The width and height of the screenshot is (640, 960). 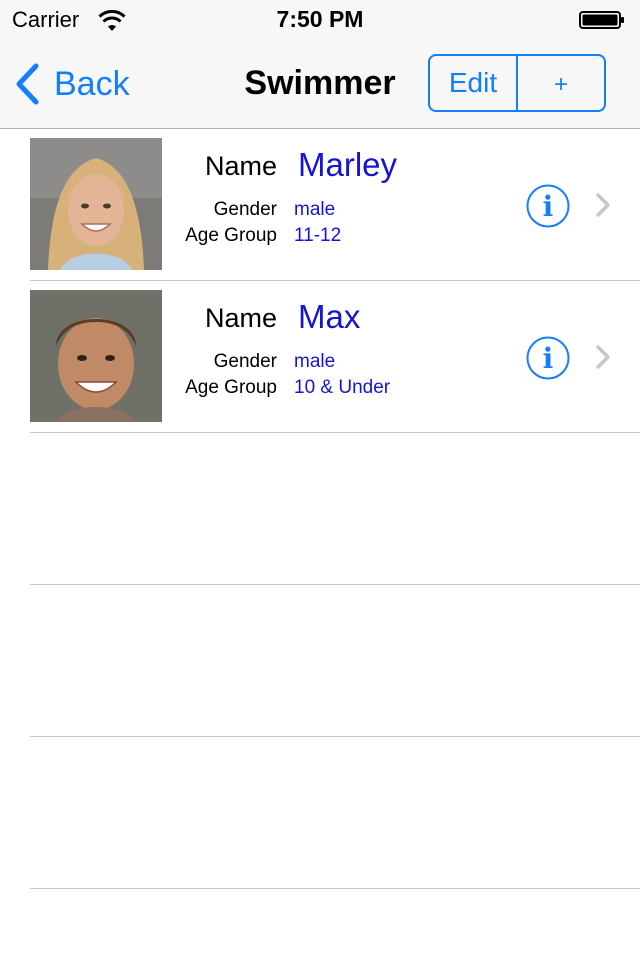 I want to click on status-bar: Carrier 7:50 PM, so click(x=320, y=20).